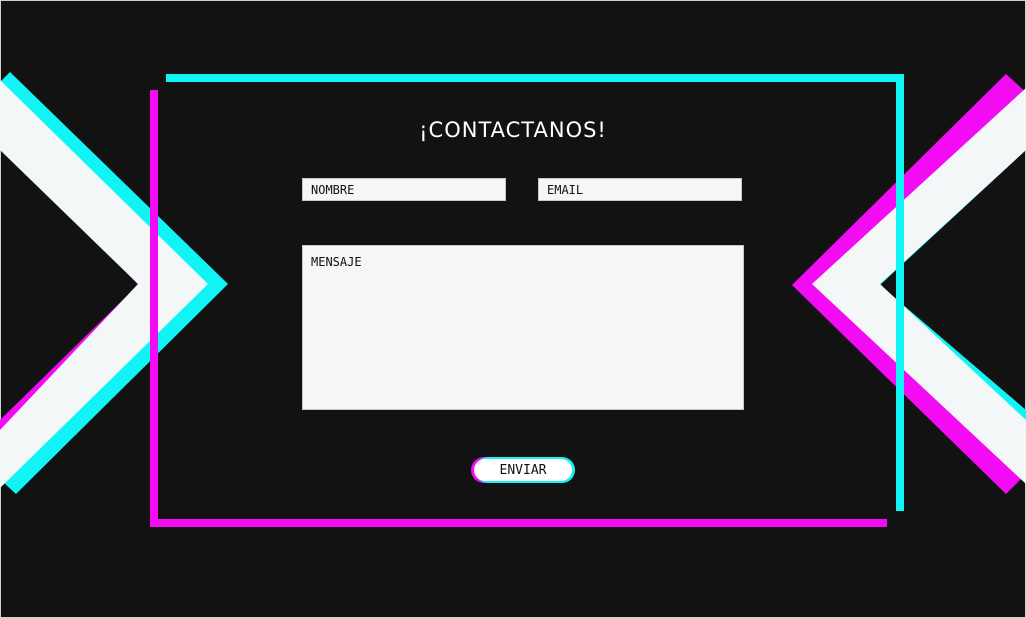  I want to click on send-button: ENVIAR, so click(523, 470).